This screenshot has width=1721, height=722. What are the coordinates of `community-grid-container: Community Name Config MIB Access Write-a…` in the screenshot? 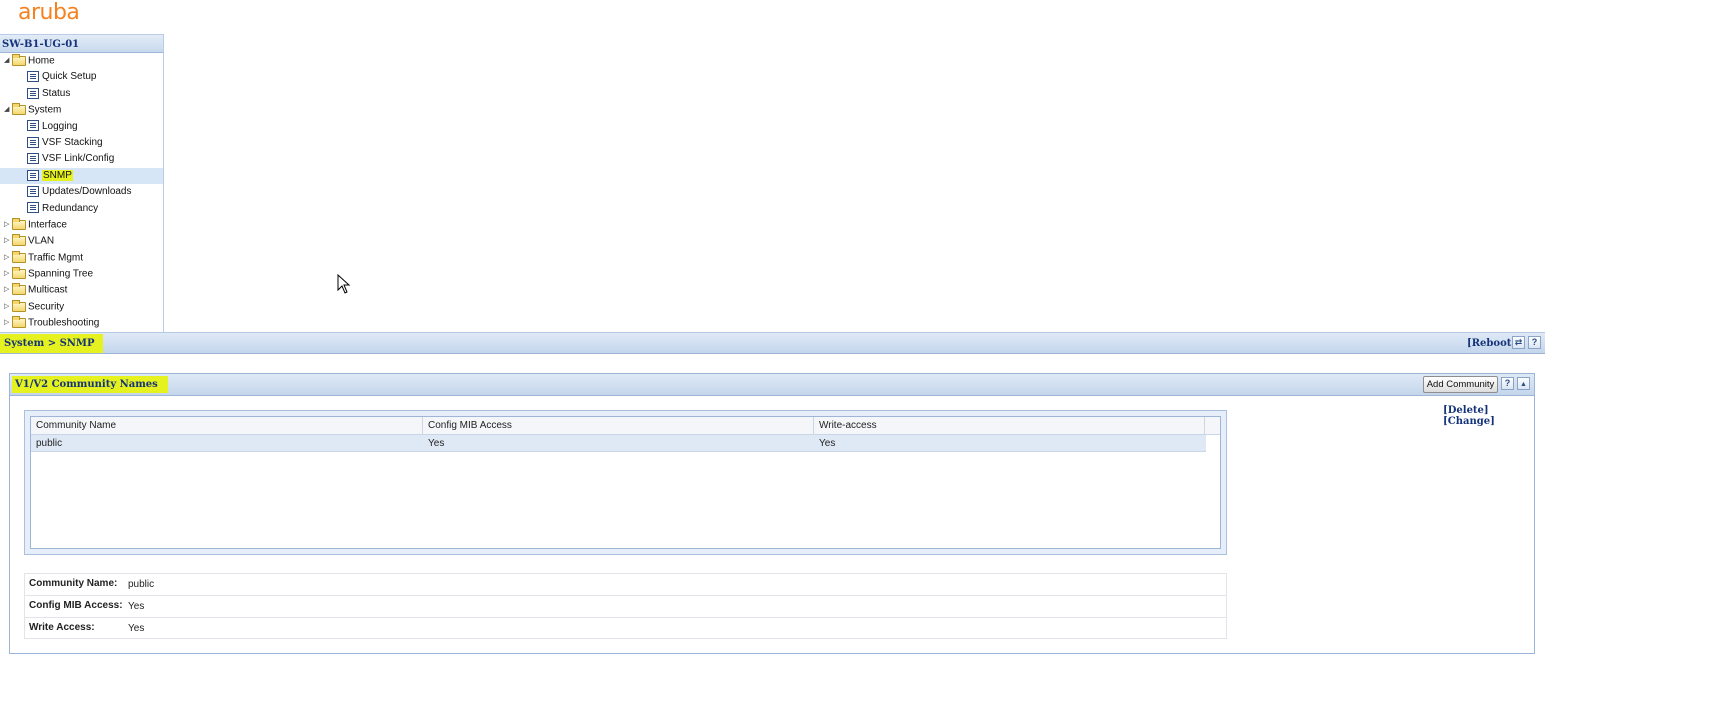 It's located at (625, 482).